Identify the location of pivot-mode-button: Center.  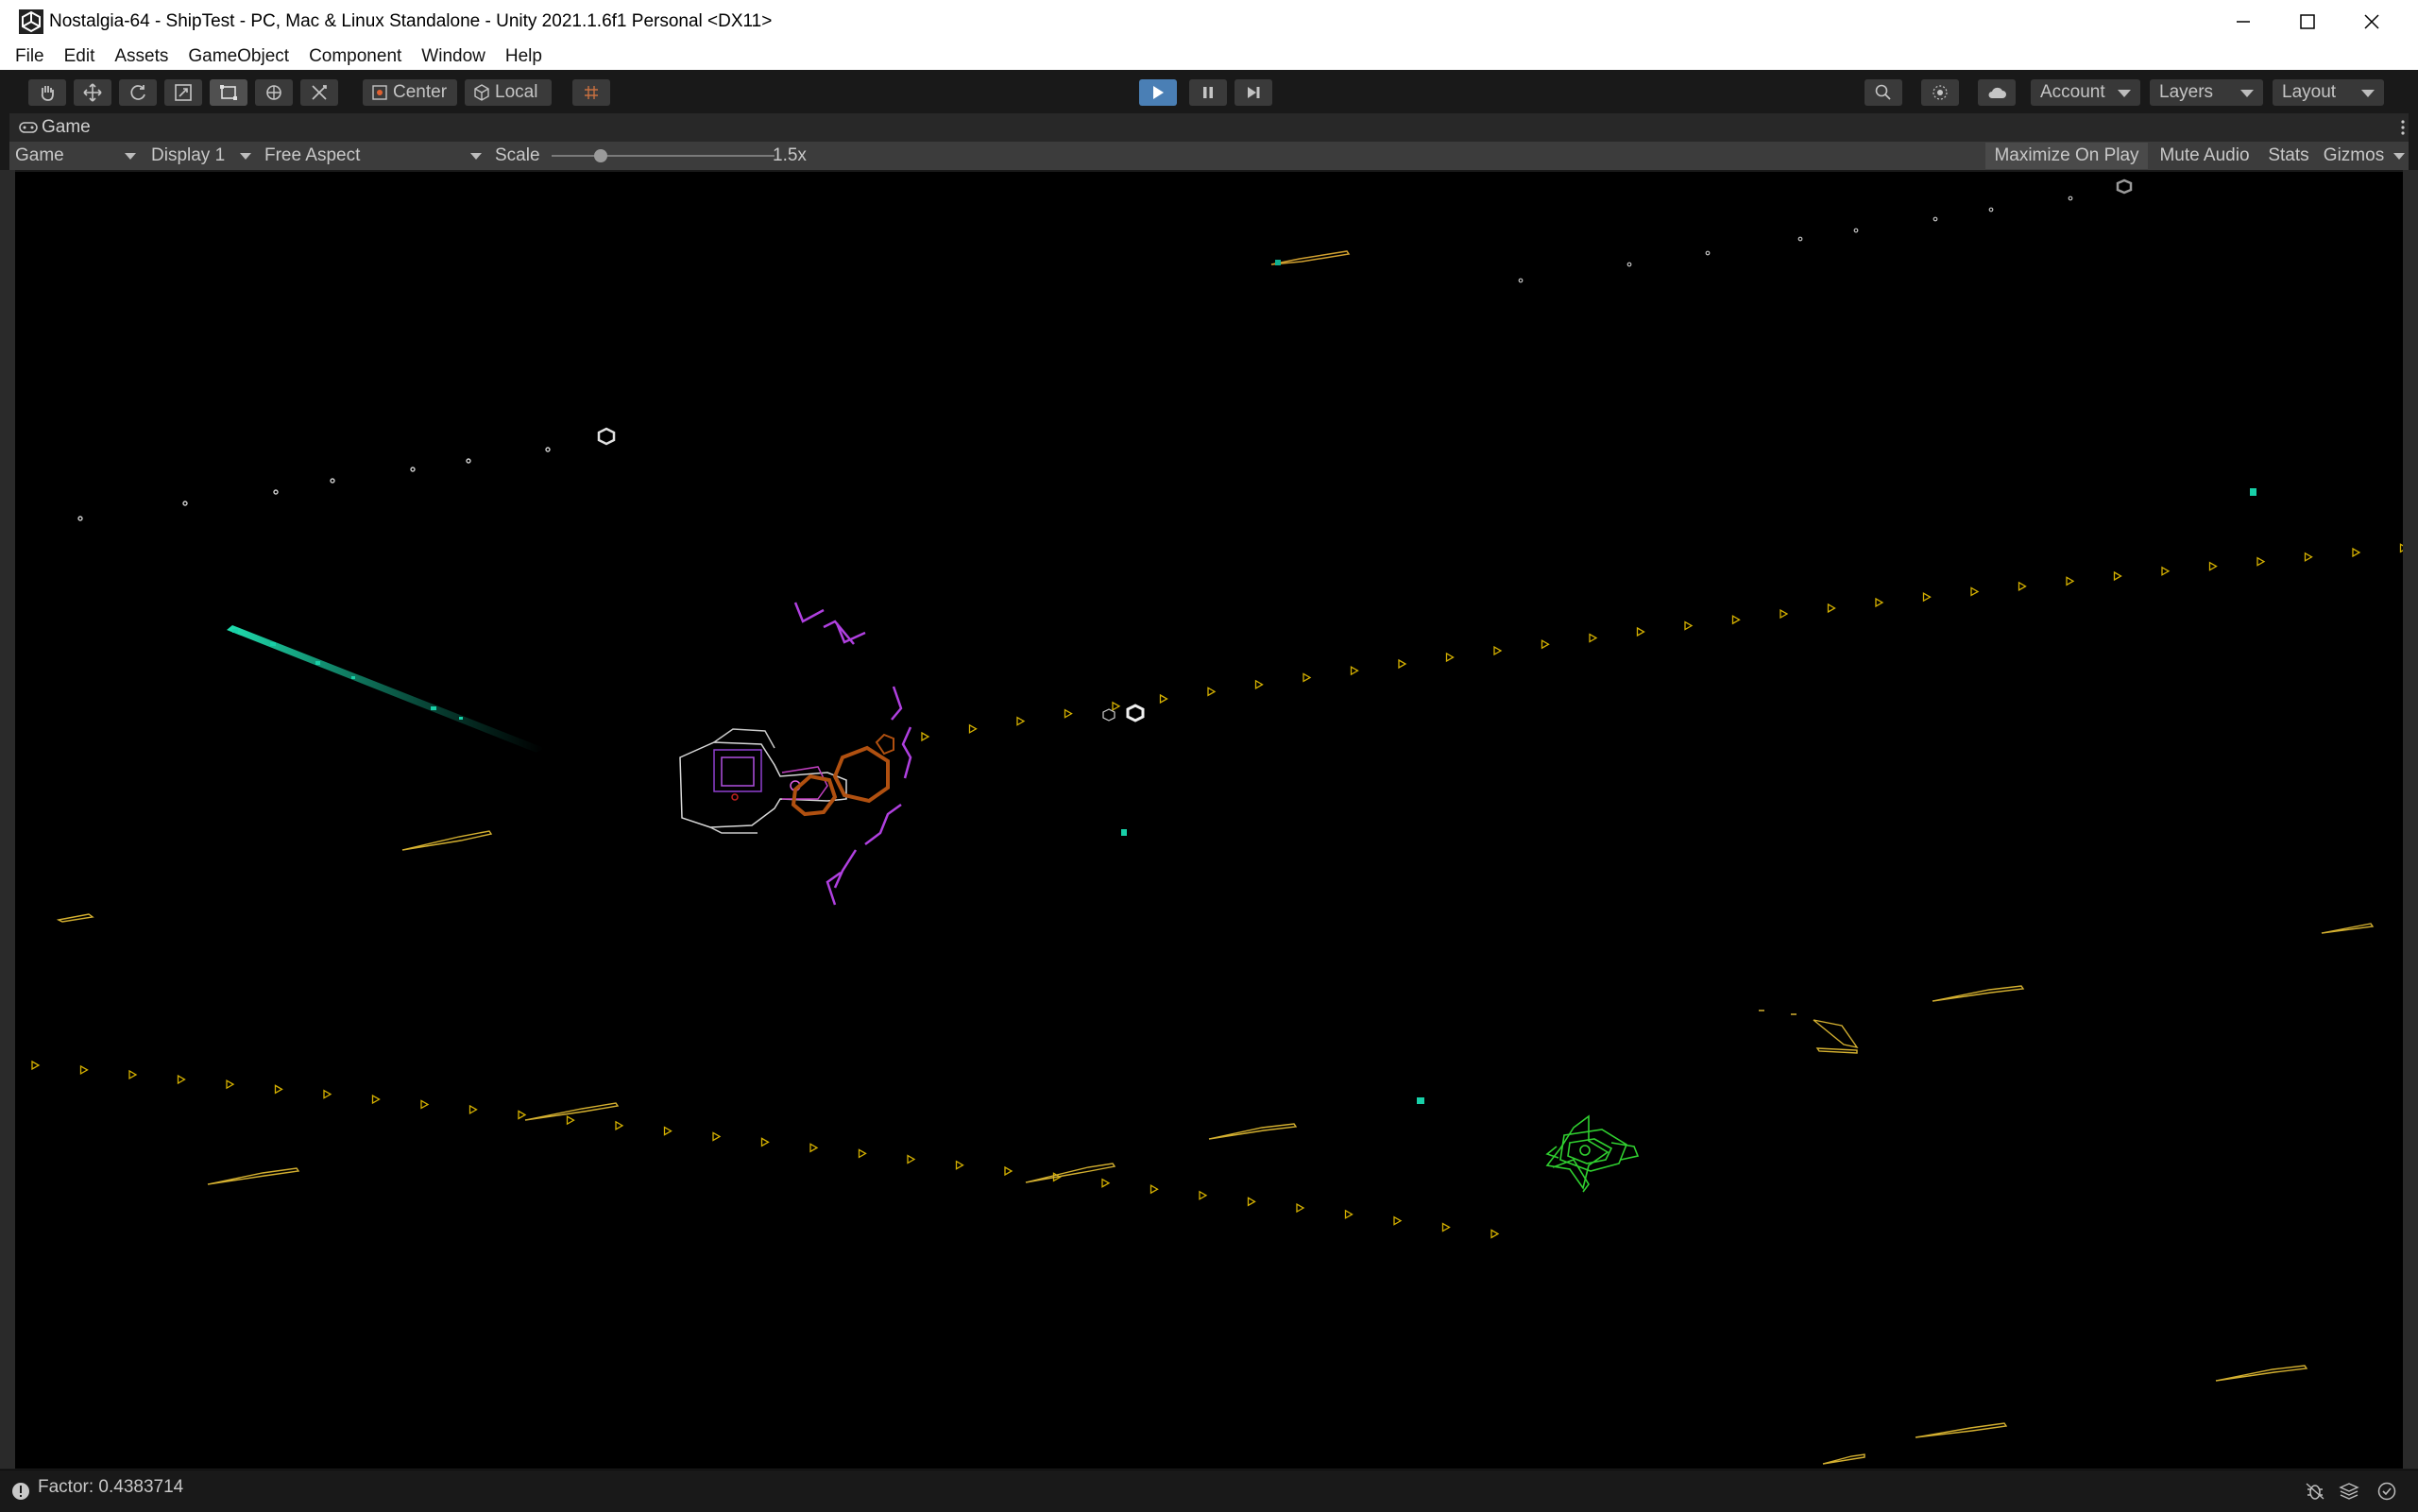
(410, 92).